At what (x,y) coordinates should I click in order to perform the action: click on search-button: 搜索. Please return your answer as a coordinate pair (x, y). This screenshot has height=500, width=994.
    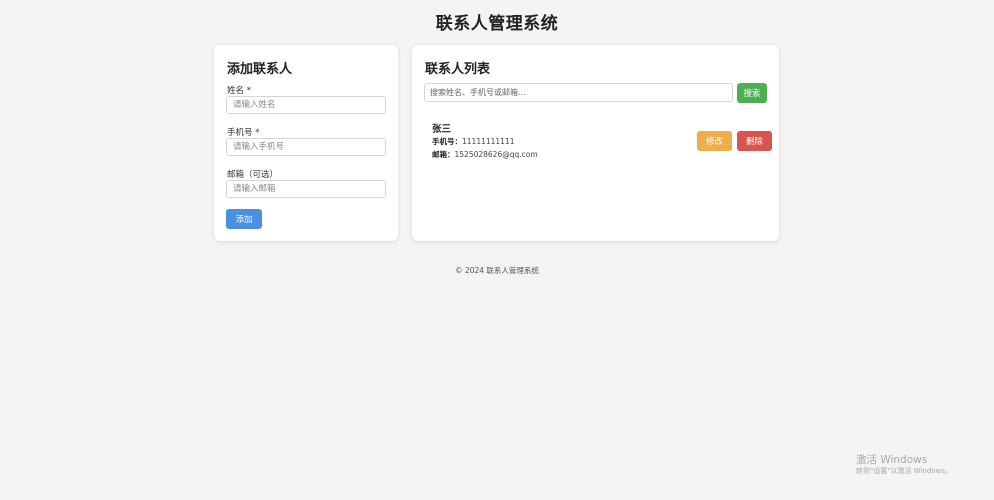
    Looking at the image, I should click on (752, 93).